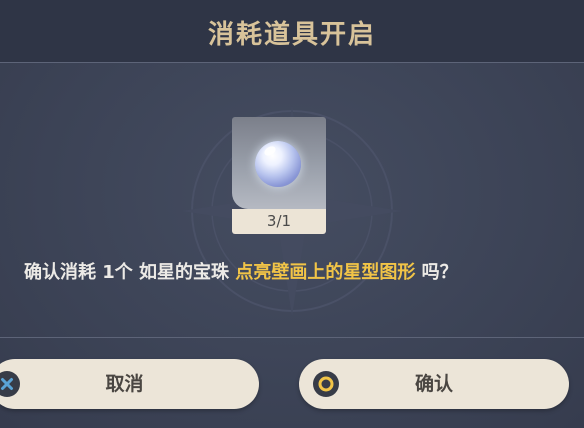 The image size is (584, 428). I want to click on dialog-header: 消耗道具开启, so click(292, 31).